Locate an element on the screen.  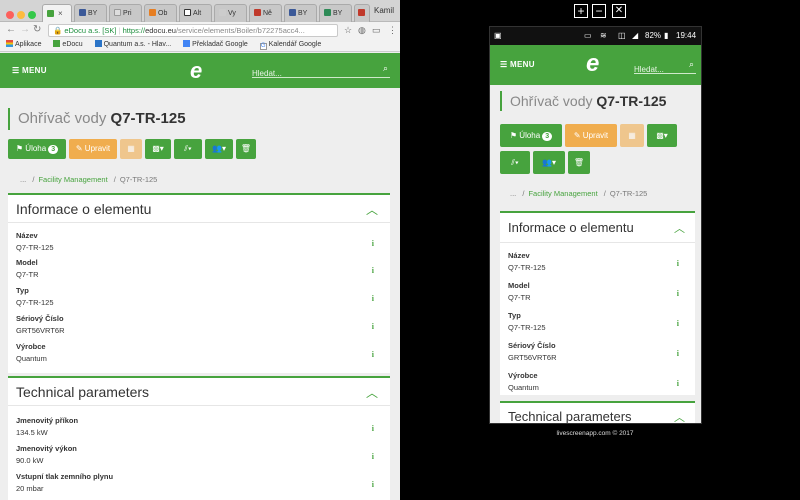
minimize-window-icon is located at coordinates (21, 15).